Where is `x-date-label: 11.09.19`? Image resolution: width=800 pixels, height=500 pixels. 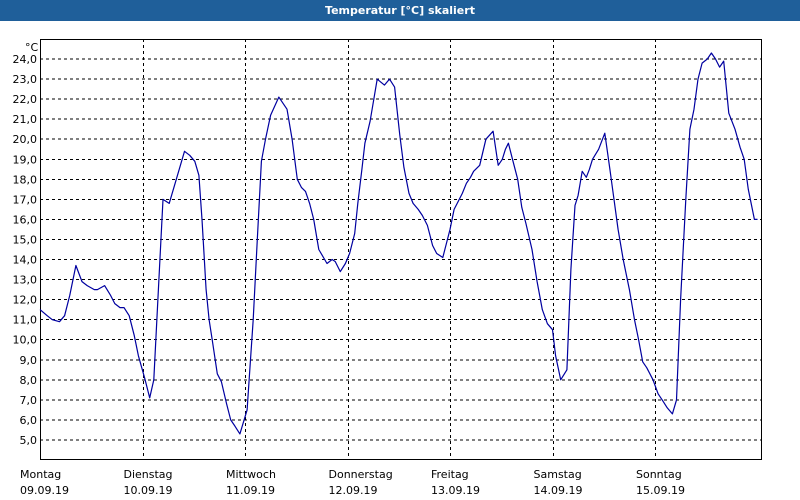 x-date-label: 11.09.19 is located at coordinates (250, 490).